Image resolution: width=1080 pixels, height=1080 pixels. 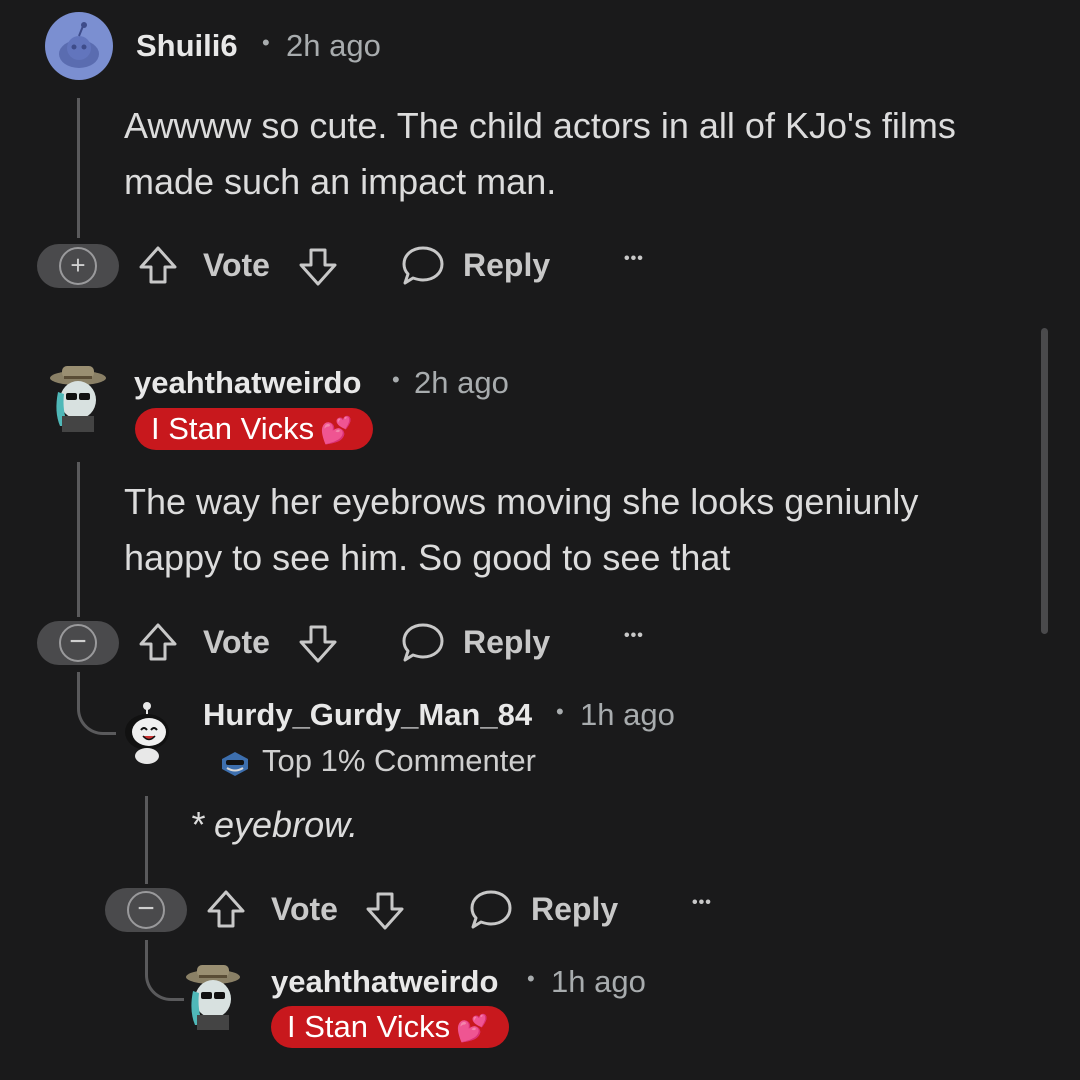 I want to click on top-commenter-badge: Top 1% Commenter, so click(x=399, y=760).